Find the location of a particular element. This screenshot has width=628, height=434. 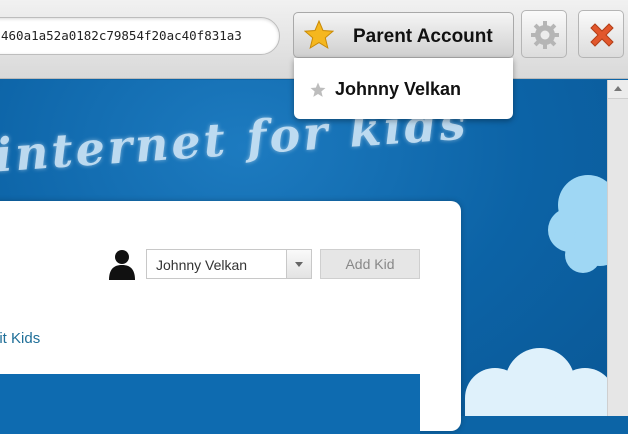

scroll-up-button is located at coordinates (618, 89).